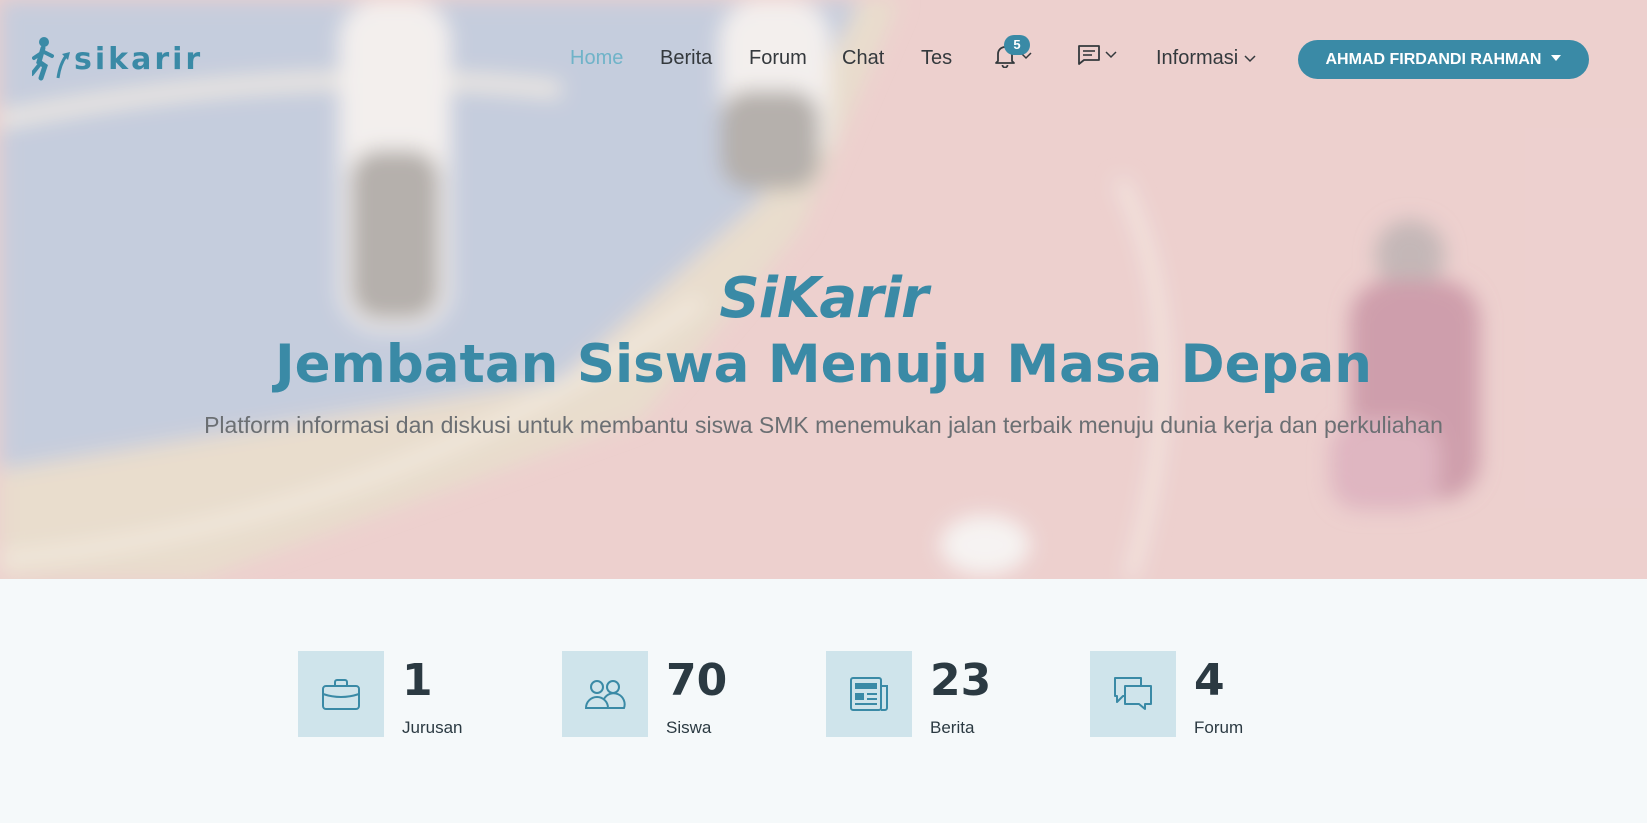  I want to click on stat-value: 23, so click(961, 680).